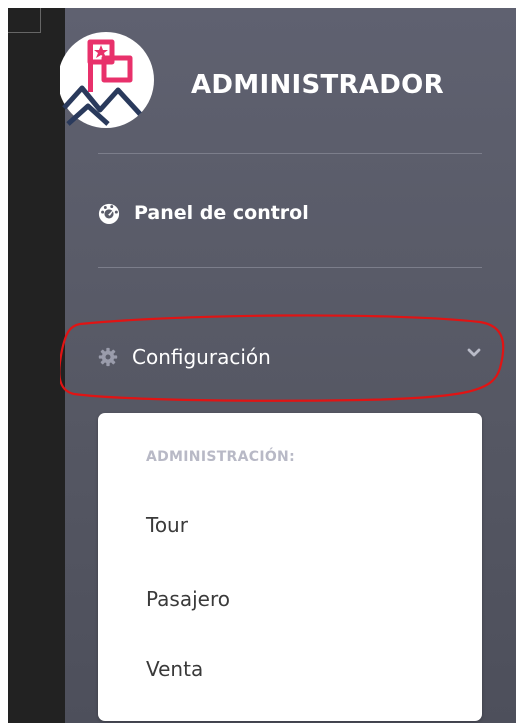  Describe the element at coordinates (474, 353) in the screenshot. I see `chevron-down-icon` at that location.